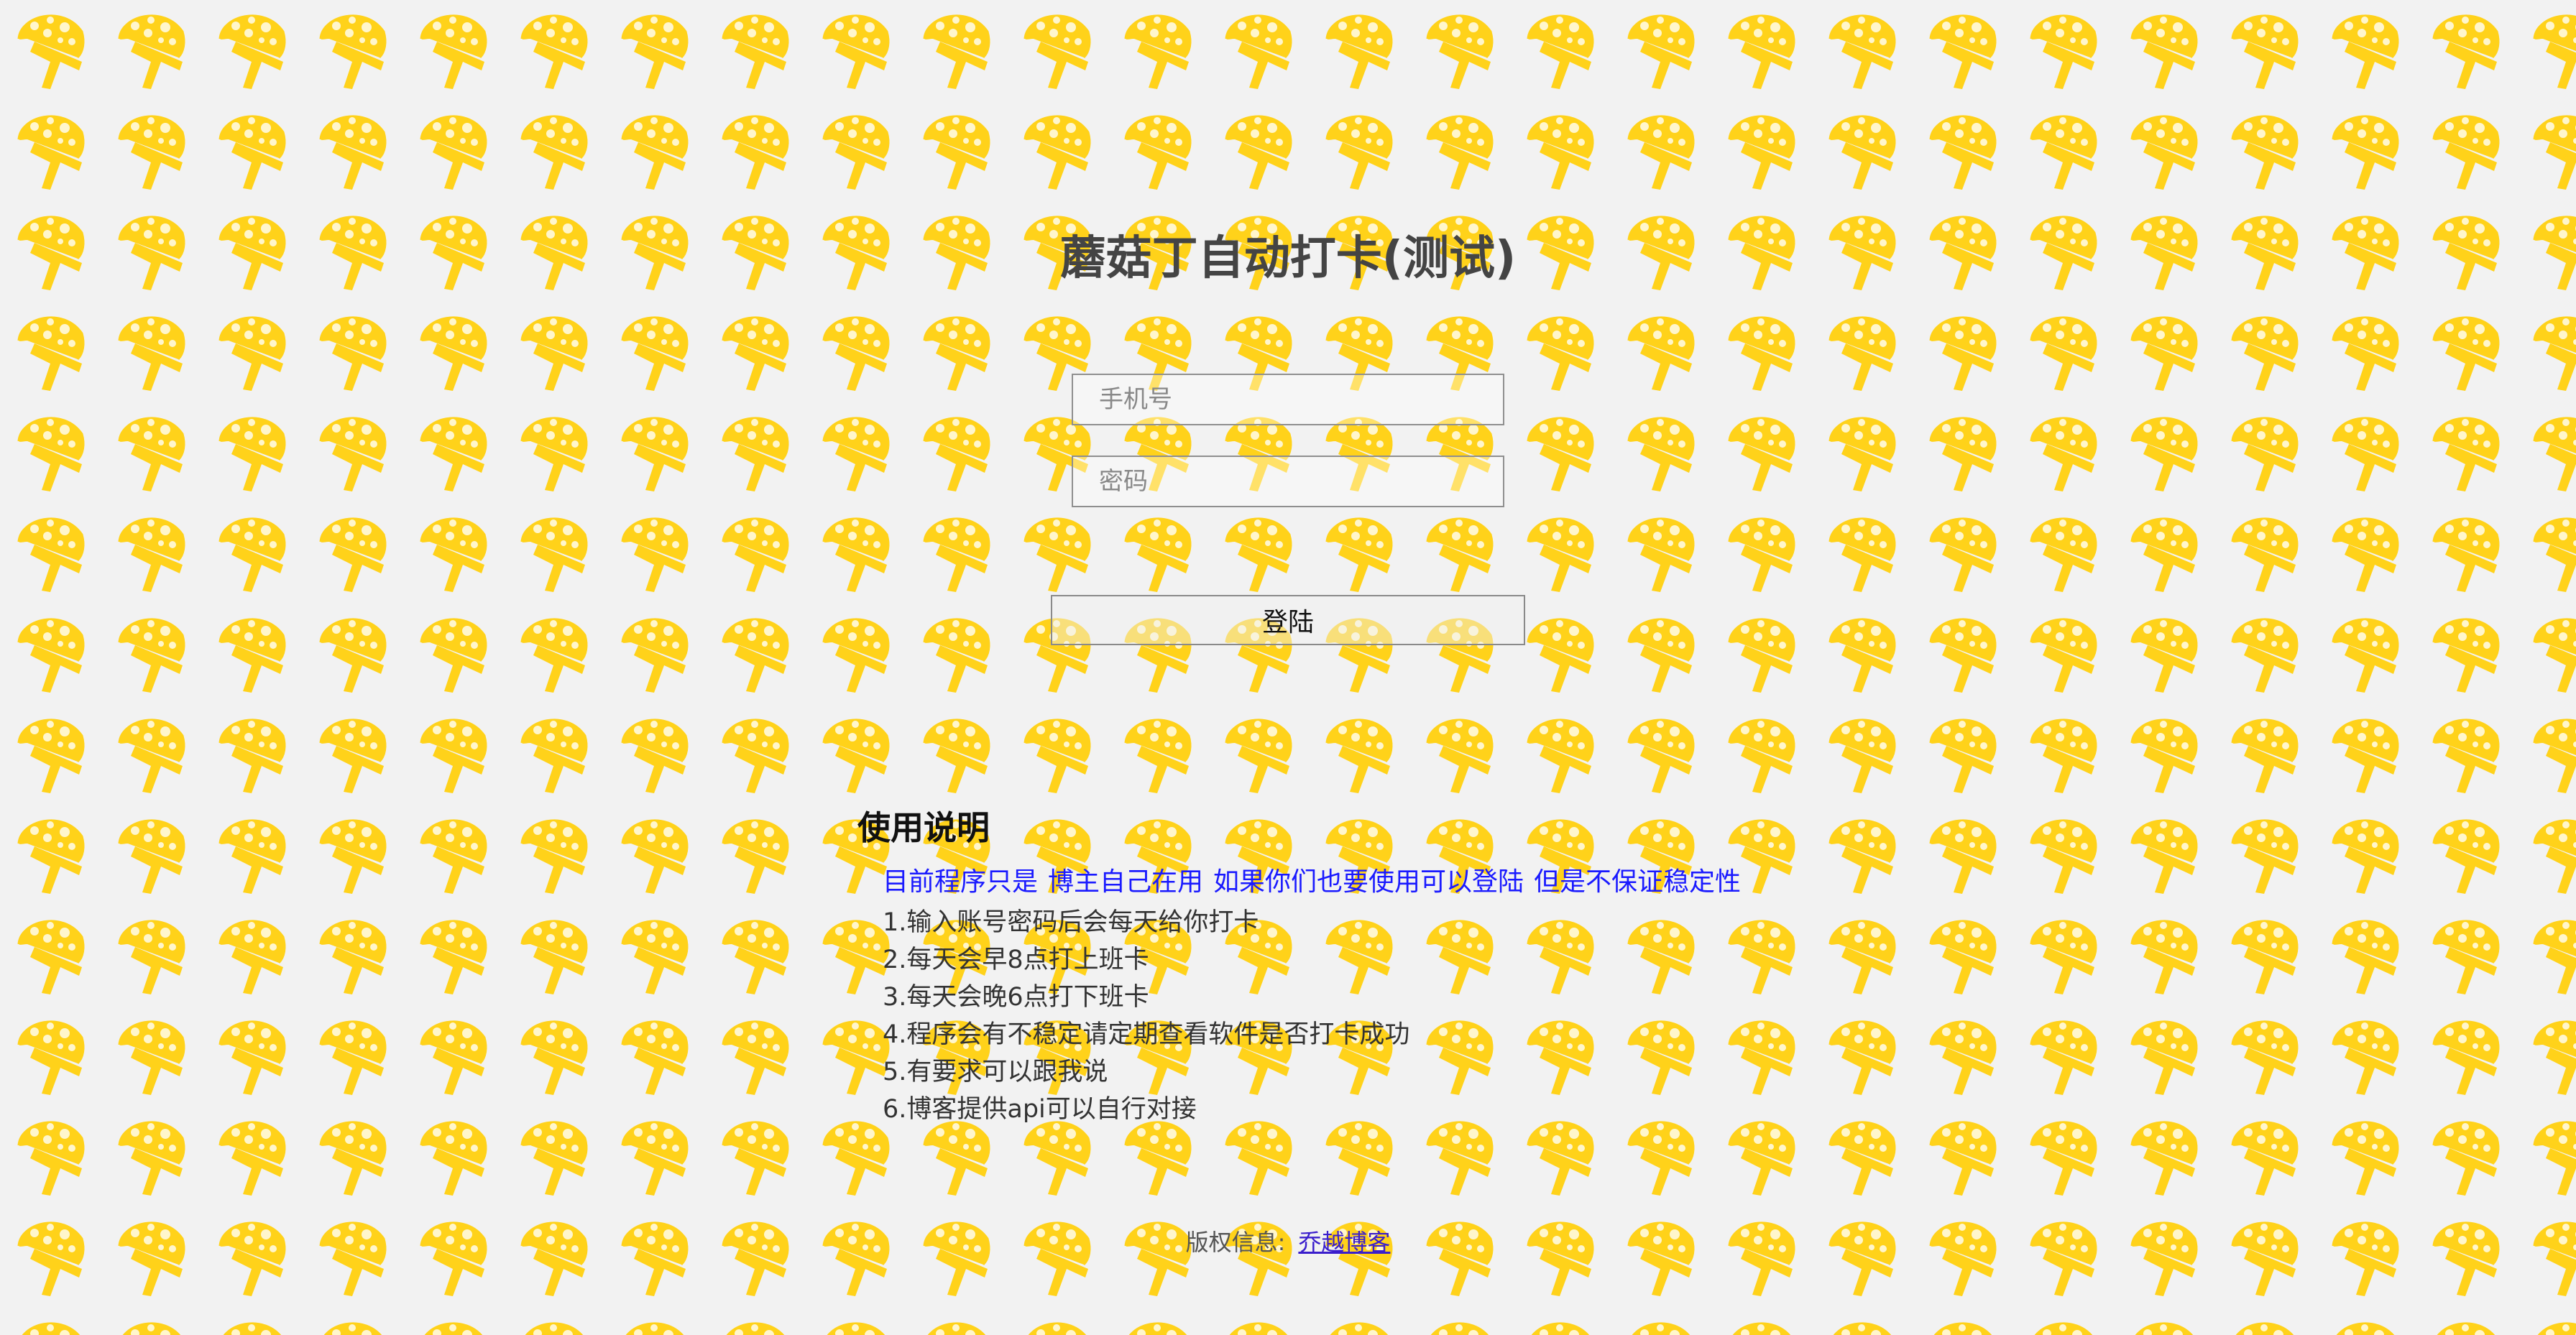 Image resolution: width=2576 pixels, height=1335 pixels. I want to click on footer: 版权信息: 乔越博客, so click(1288, 1242).